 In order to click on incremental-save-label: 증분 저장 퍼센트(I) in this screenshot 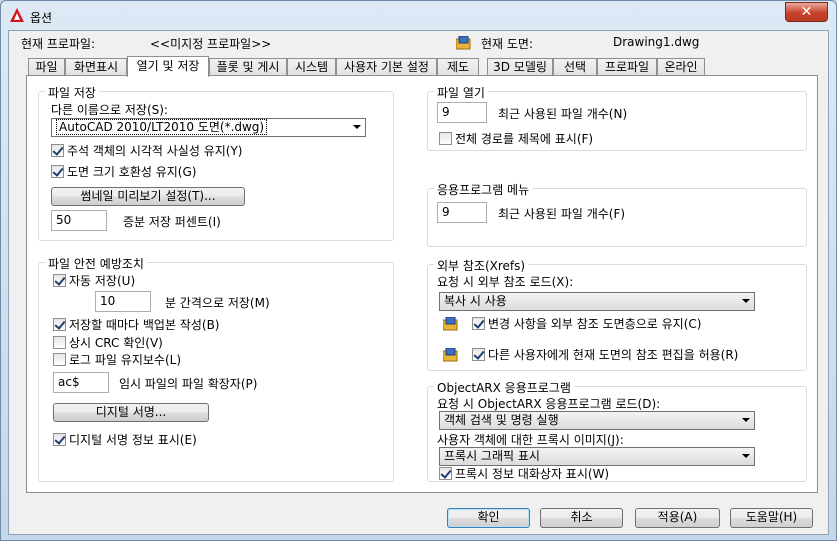, I will do `click(172, 222)`.